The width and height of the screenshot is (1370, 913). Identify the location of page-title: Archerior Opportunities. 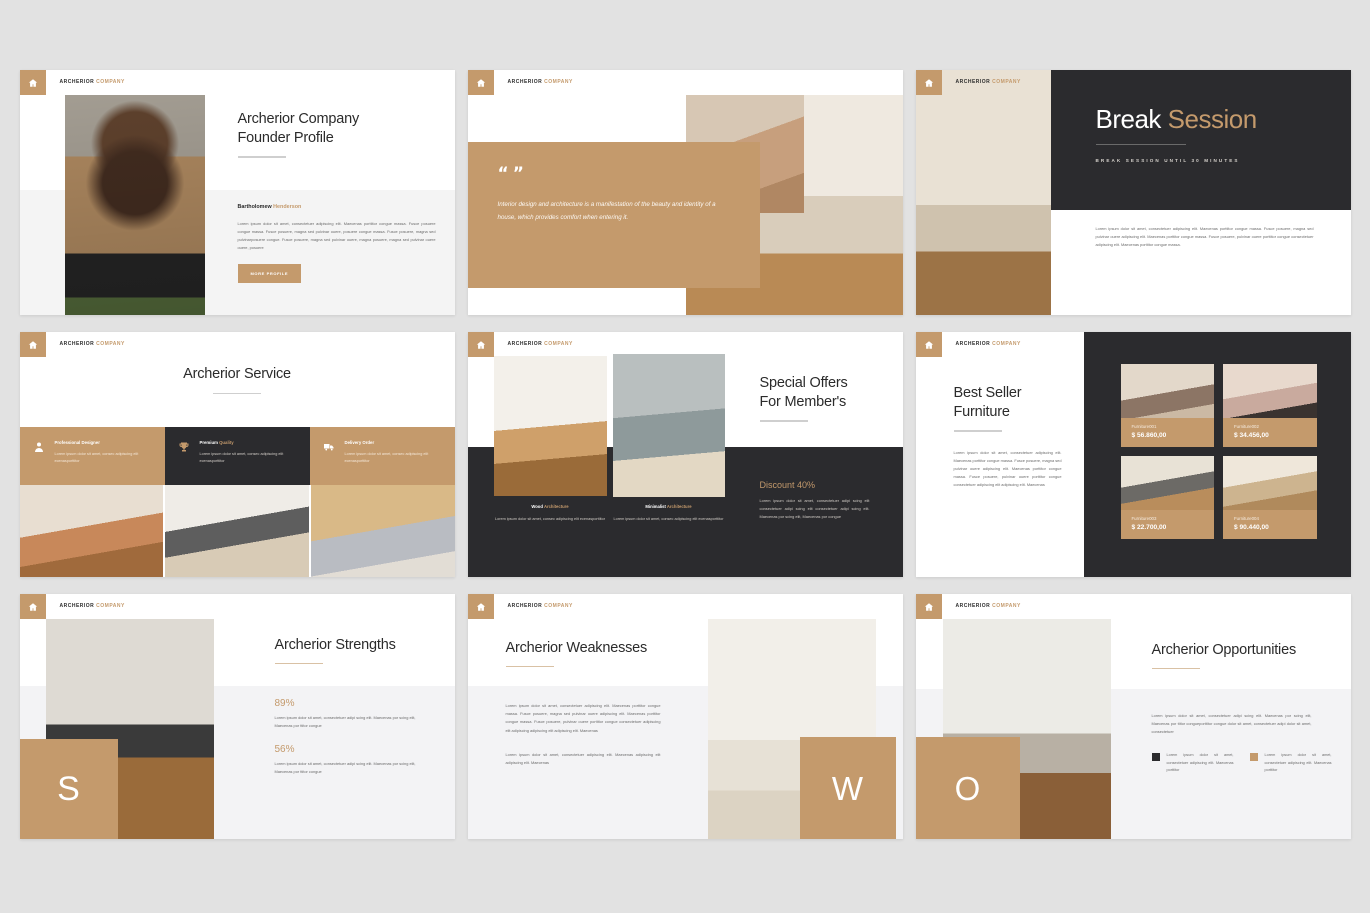
(1224, 650).